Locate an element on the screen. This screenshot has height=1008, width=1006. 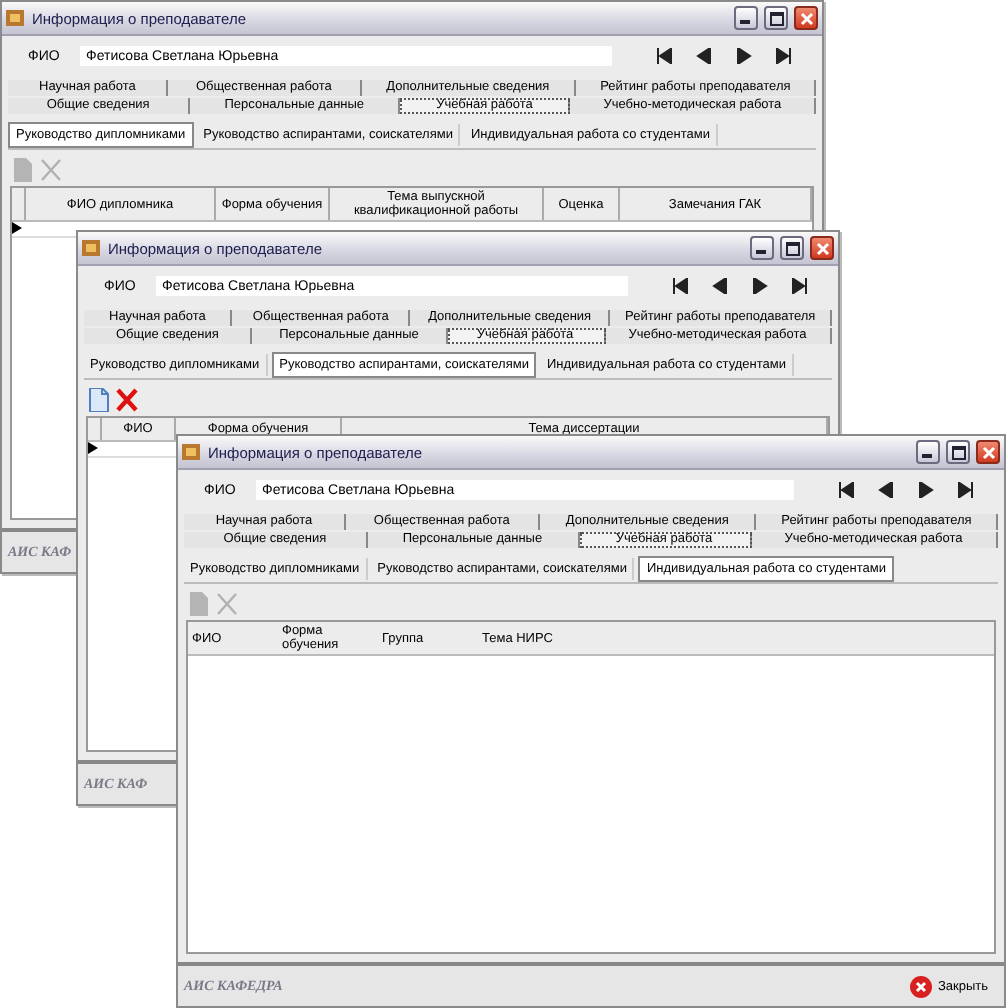
new-document-icon is located at coordinates (99, 400).